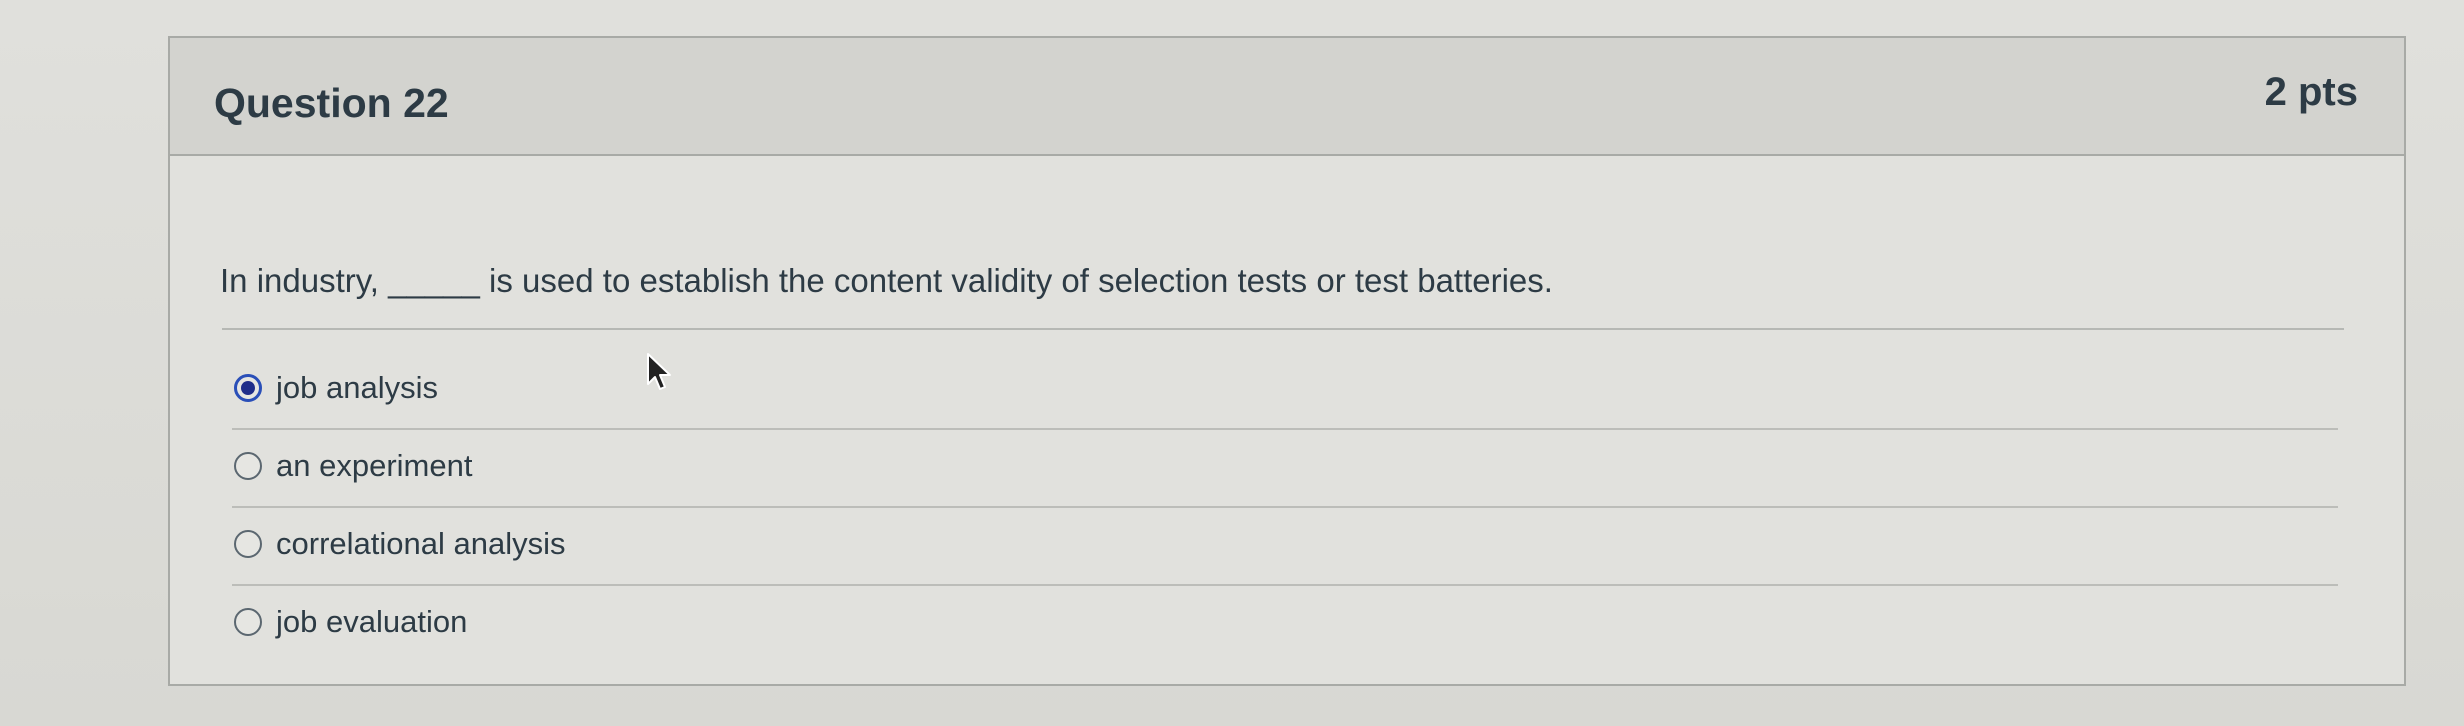  What do you see at coordinates (371, 622) in the screenshot?
I see `answer-label: job evaluation` at bounding box center [371, 622].